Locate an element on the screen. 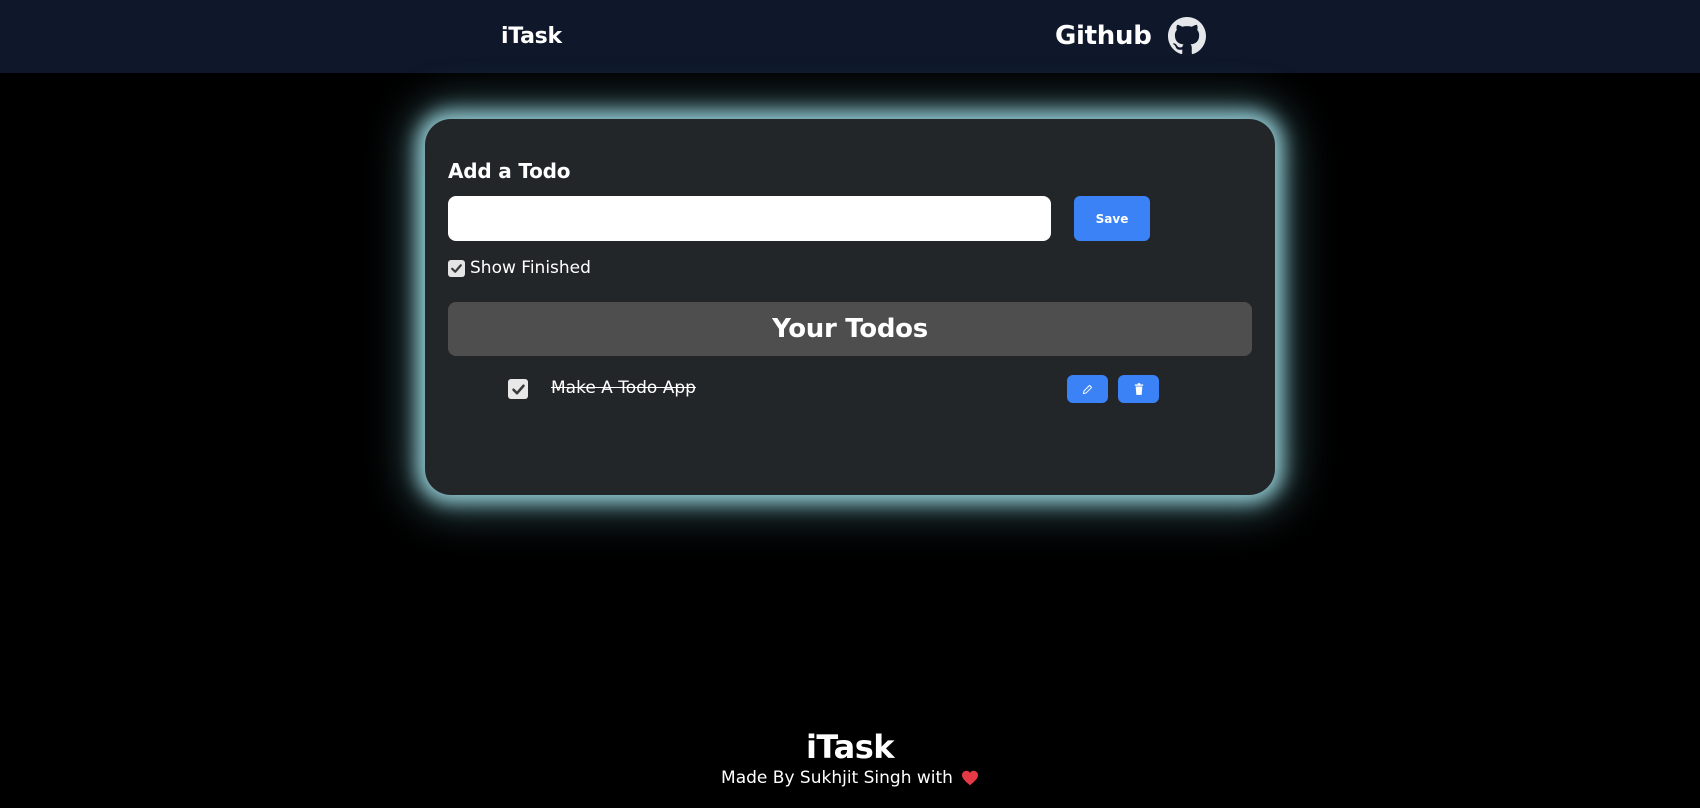  footer: iTask Made By Sukhjit Singh with is located at coordinates (850, 758).